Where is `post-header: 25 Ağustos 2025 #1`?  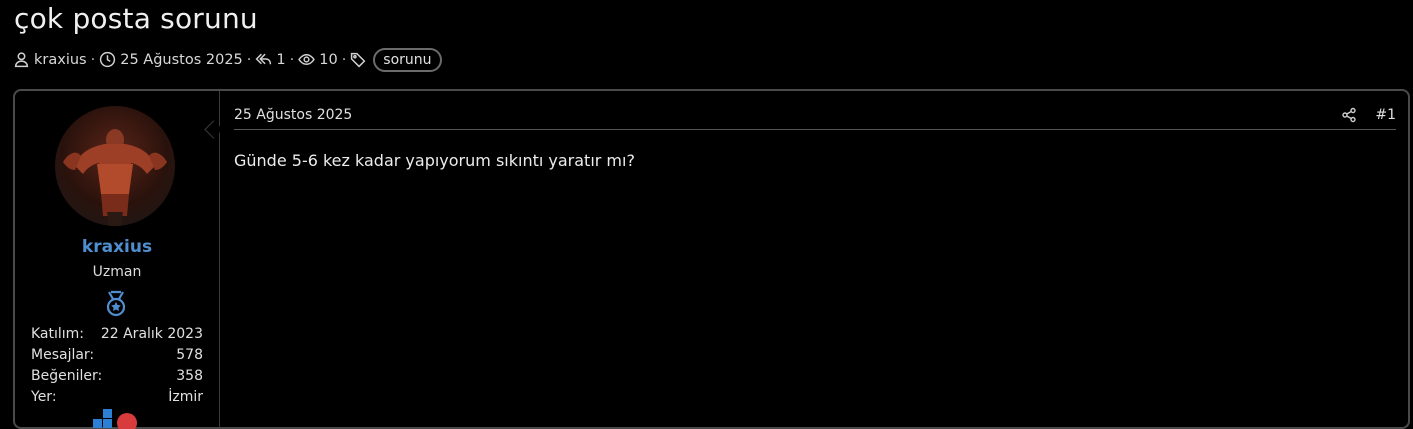
post-header: 25 Ağustos 2025 #1 is located at coordinates (815, 118).